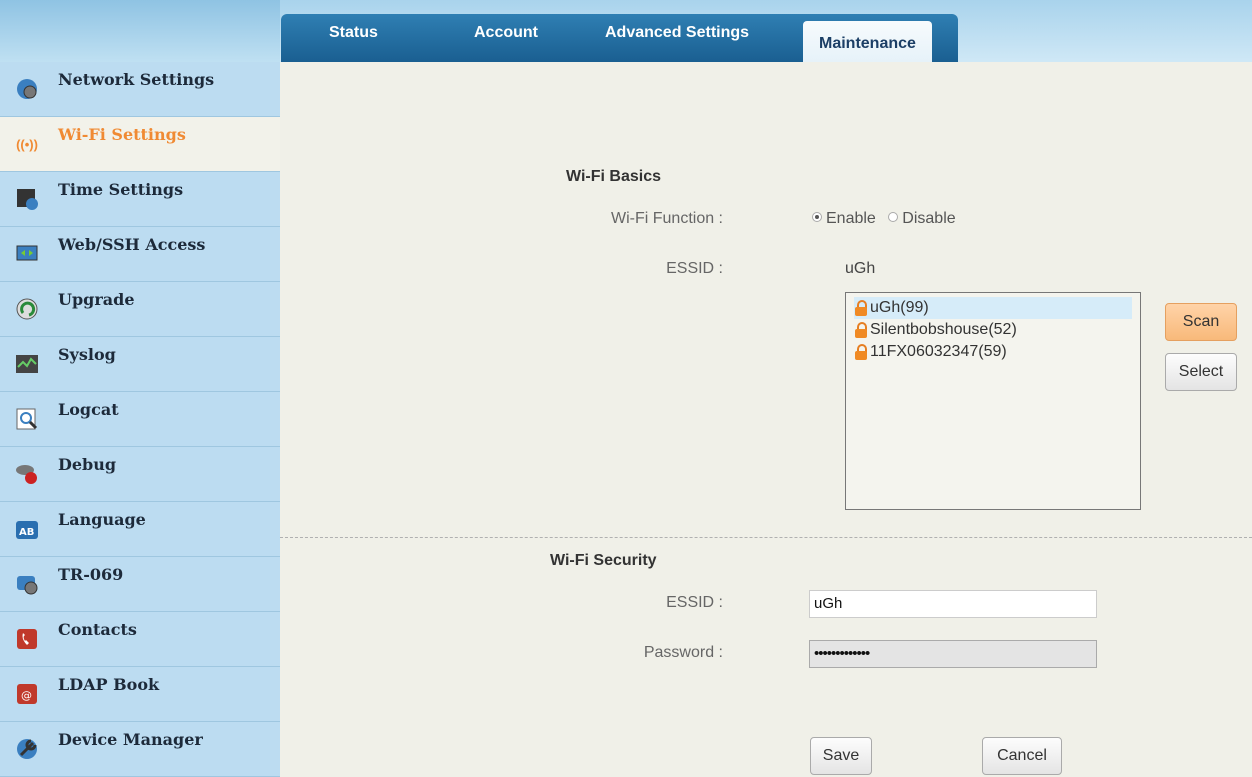  Describe the element at coordinates (87, 464) in the screenshot. I see `sidebar-item-label: Debug` at that location.